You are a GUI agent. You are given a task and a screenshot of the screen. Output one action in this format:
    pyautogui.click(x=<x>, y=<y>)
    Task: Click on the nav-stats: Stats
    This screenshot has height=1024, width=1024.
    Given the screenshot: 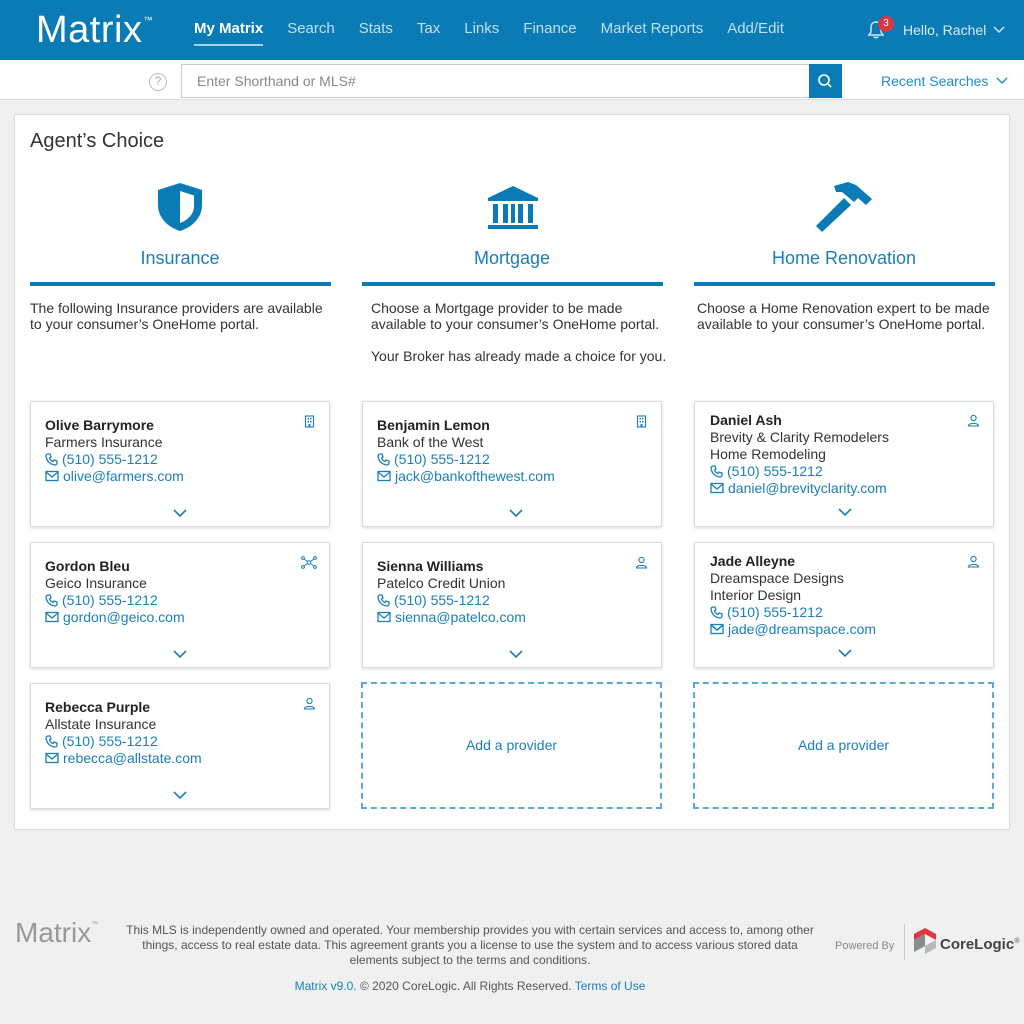 What is the action you would take?
    pyautogui.click(x=376, y=30)
    